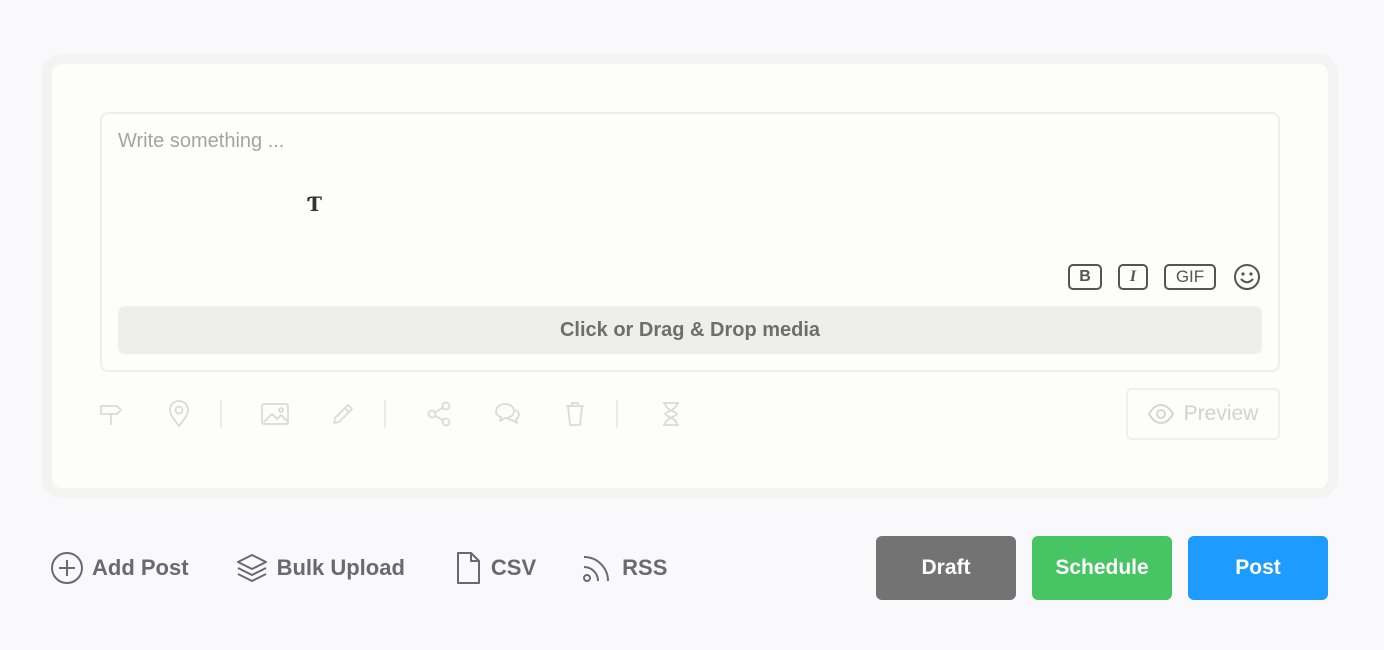  What do you see at coordinates (596, 569) in the screenshot?
I see `rss-icon` at bounding box center [596, 569].